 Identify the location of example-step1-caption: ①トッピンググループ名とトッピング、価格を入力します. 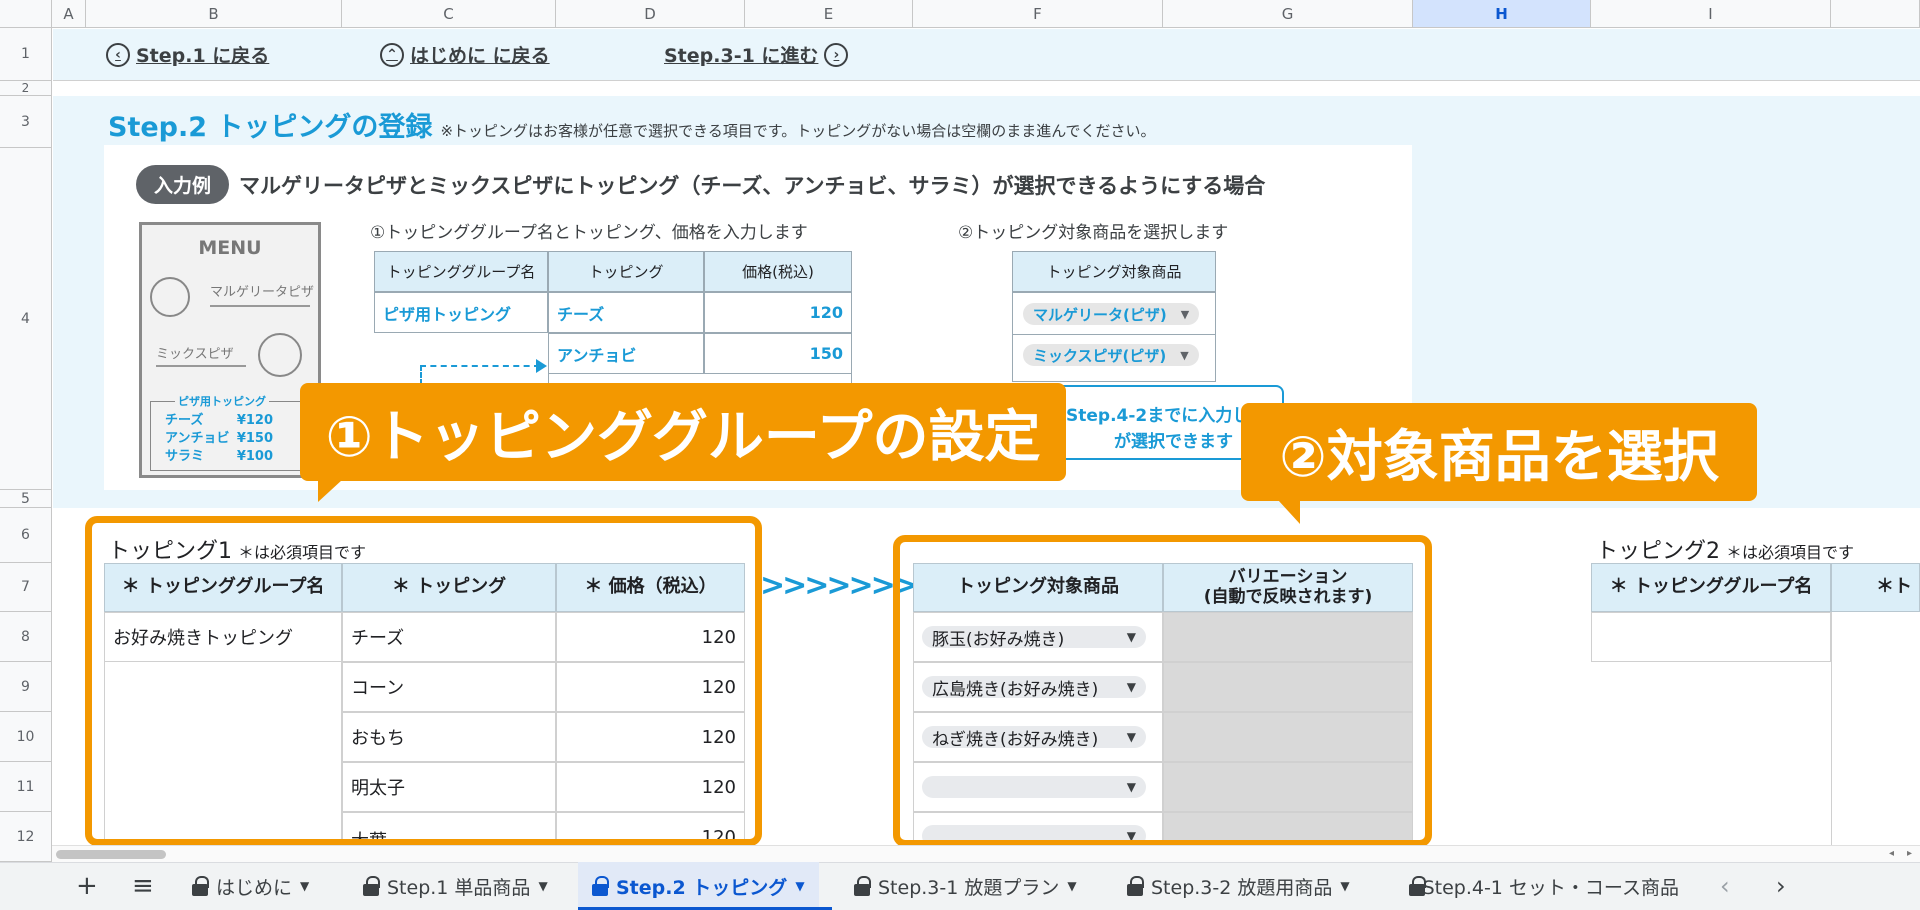
(589, 233).